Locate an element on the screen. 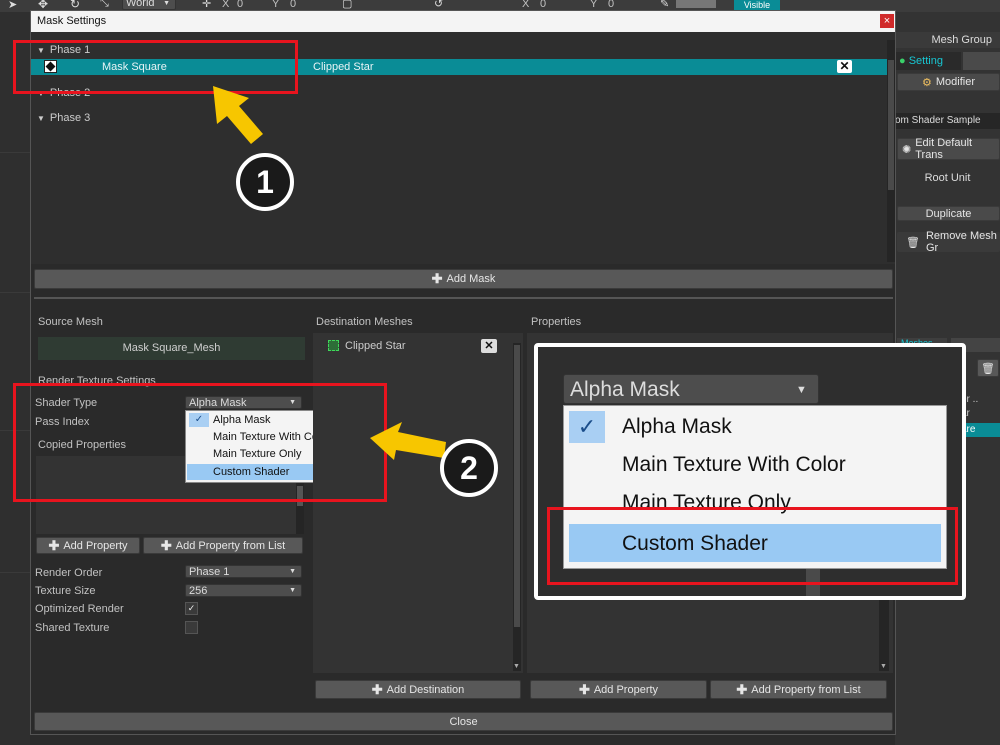  add-destination-button: ✚ Add Destination is located at coordinates (418, 689).